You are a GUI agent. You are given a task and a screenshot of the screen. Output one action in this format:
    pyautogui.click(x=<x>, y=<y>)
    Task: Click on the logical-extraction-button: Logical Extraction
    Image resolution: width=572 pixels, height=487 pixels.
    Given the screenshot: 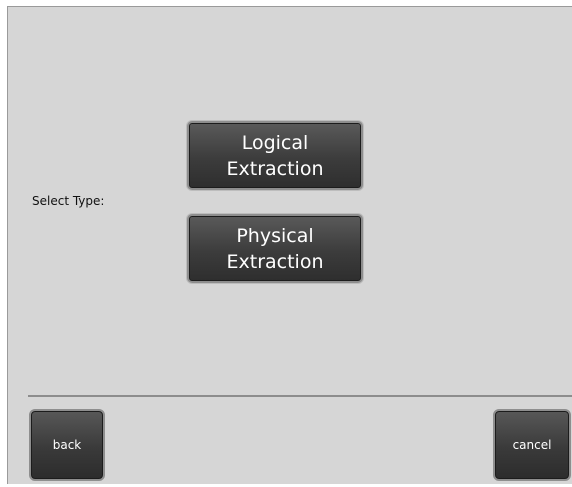 What is the action you would take?
    pyautogui.click(x=275, y=155)
    